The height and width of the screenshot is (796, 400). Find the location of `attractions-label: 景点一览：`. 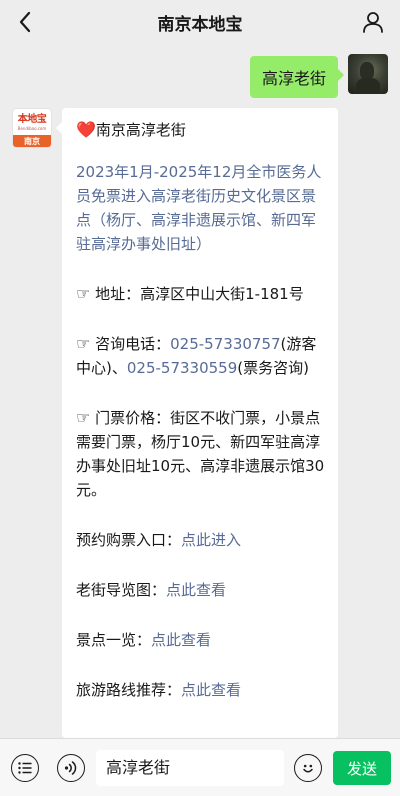

attractions-label: 景点一览： is located at coordinates (114, 640).